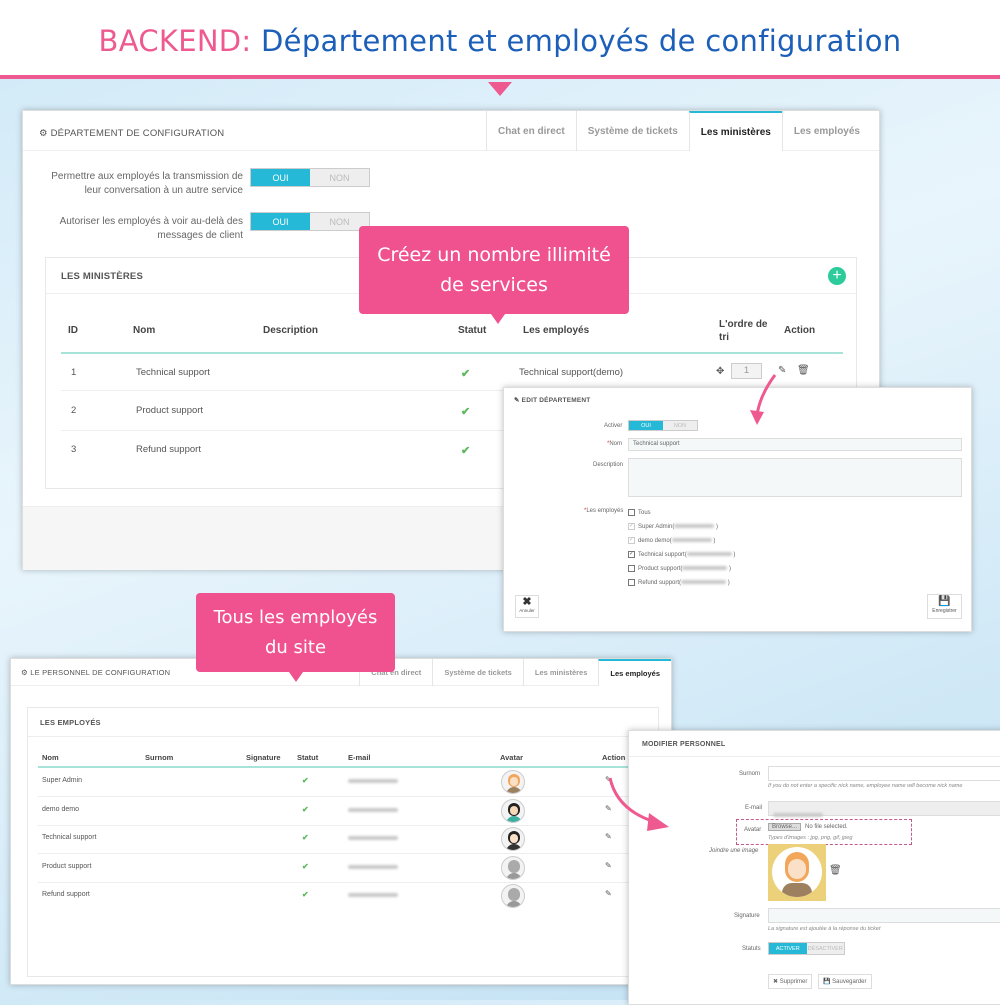 This screenshot has width=1000, height=1005. I want to click on close-icon: ✖, so click(776, 982).